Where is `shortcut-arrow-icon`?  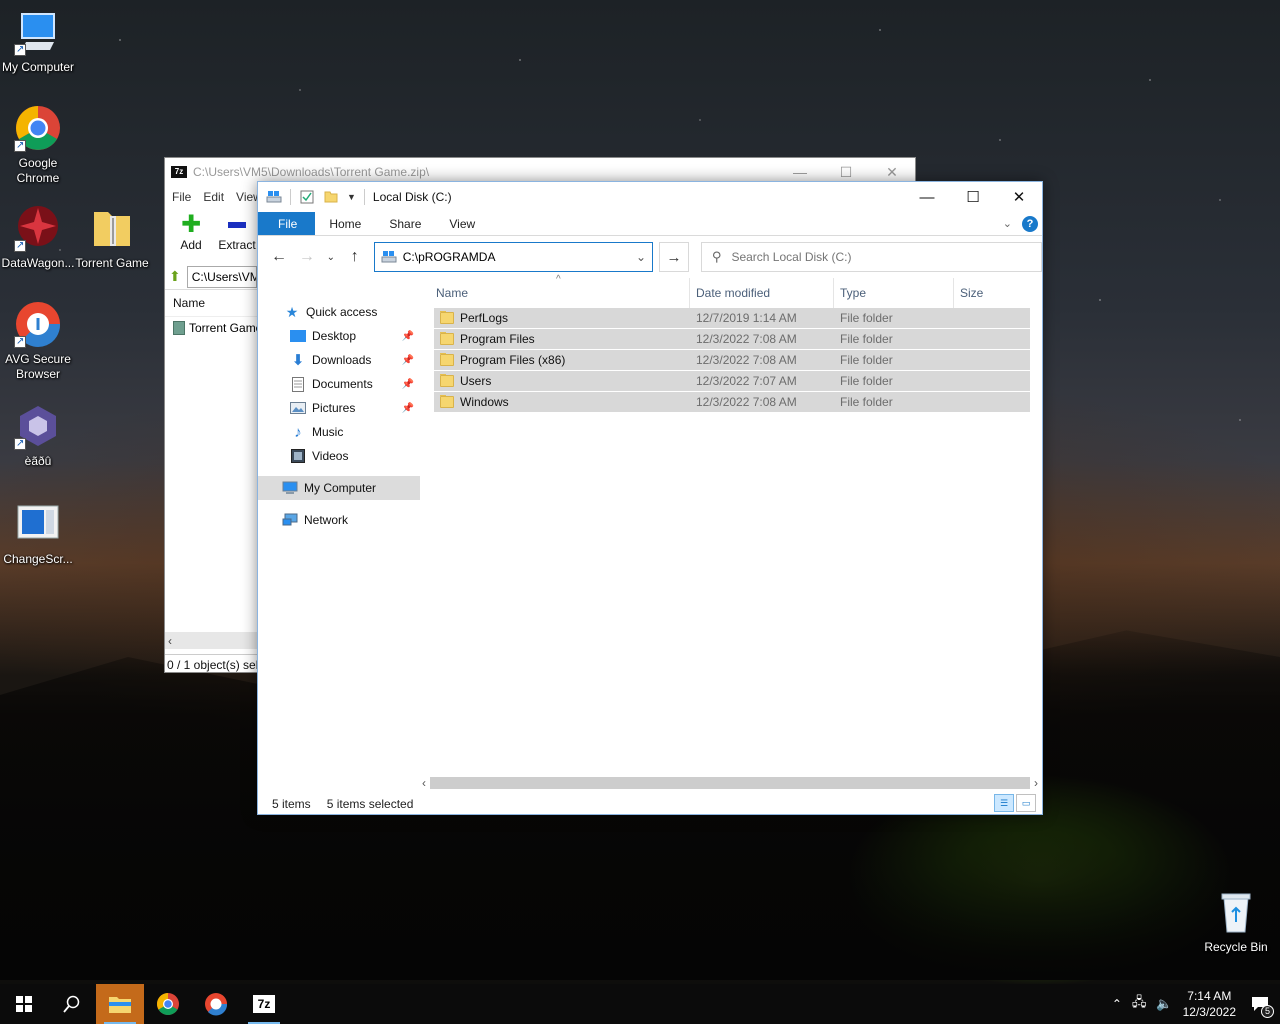 shortcut-arrow-icon is located at coordinates (20, 443).